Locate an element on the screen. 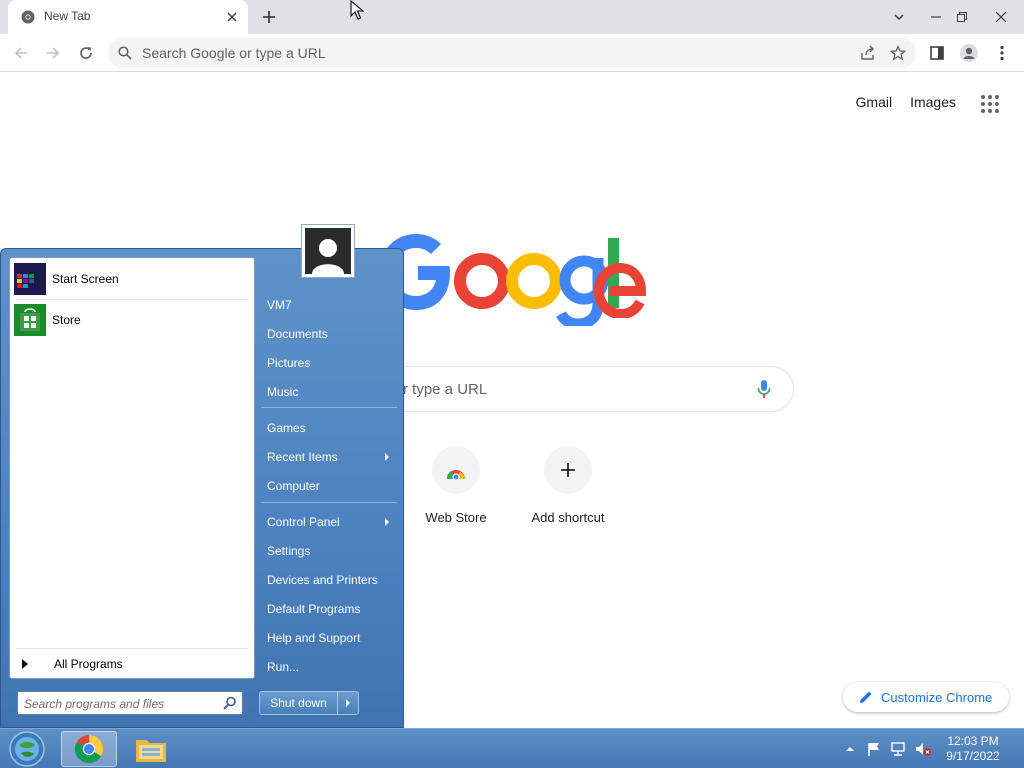  restore-icon is located at coordinates (962, 17).